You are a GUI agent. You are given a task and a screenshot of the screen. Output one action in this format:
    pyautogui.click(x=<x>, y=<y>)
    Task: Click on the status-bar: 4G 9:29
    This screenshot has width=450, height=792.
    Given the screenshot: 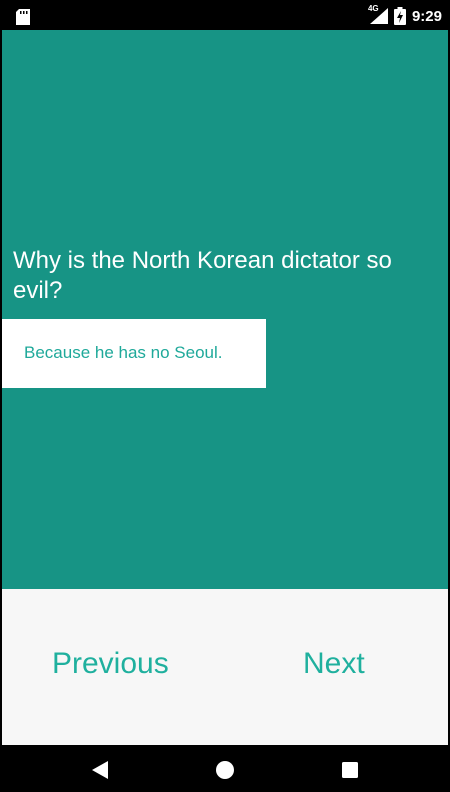 What is the action you would take?
    pyautogui.click(x=225, y=16)
    